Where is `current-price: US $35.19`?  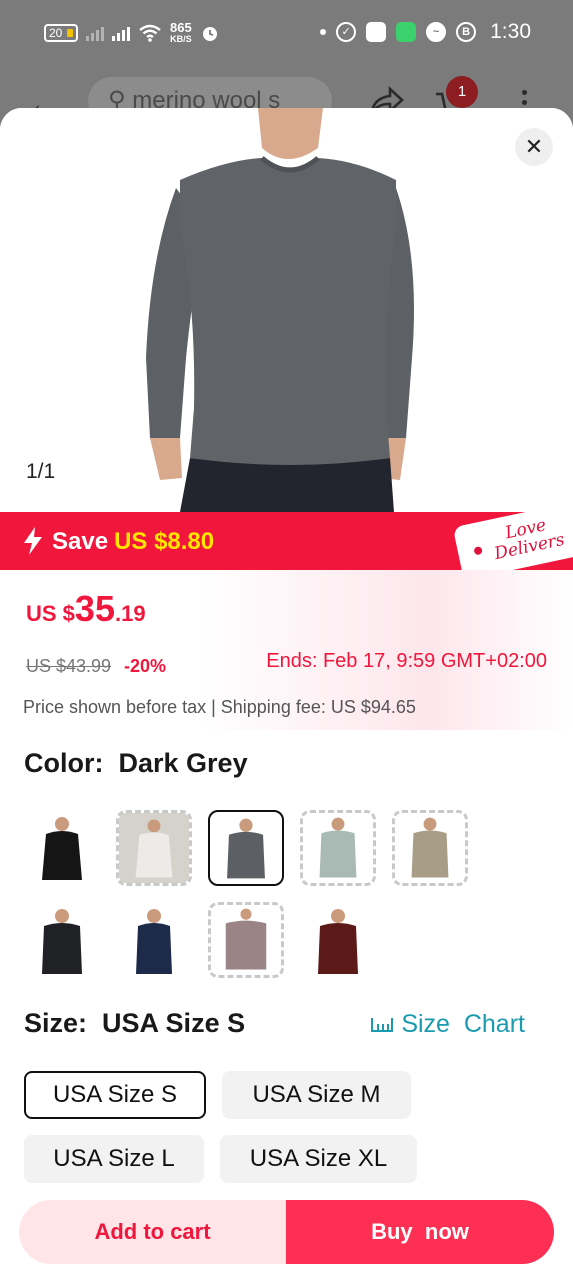
current-price: US $35.19 is located at coordinates (86, 609).